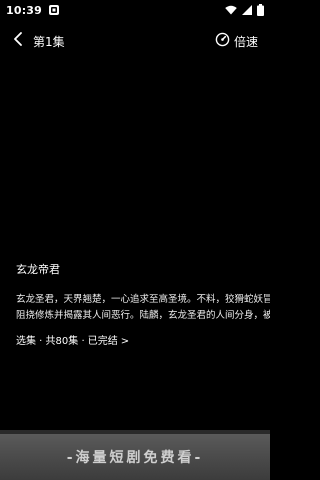 This screenshot has height=480, width=320. I want to click on banner-text: -海量短剧免费看-, so click(135, 458).